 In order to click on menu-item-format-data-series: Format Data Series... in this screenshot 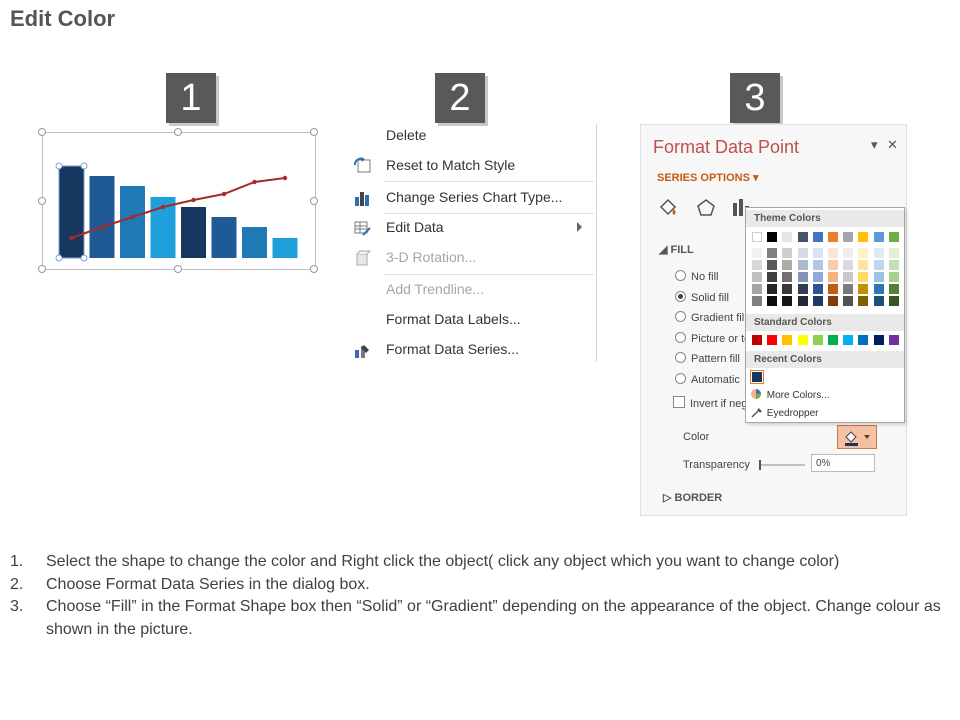, I will do `click(470, 350)`.